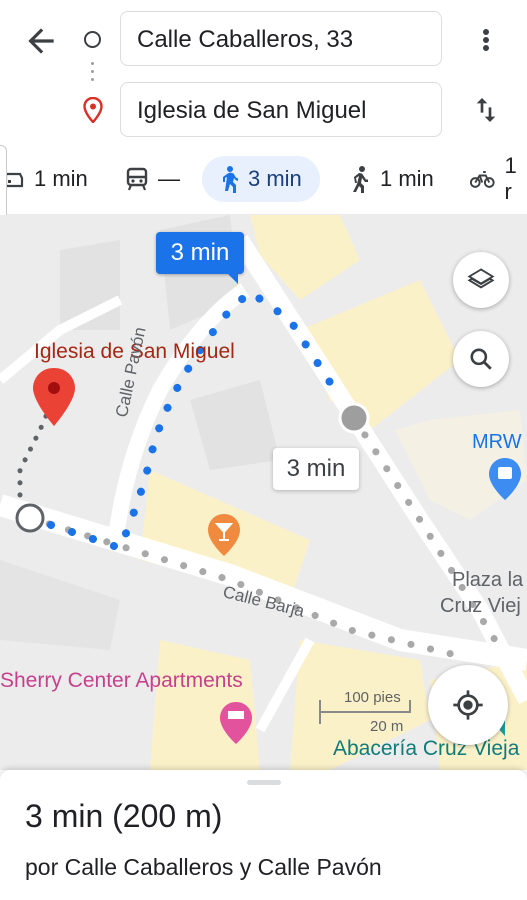 This screenshot has height=900, width=527. I want to click on scale-label-feet: 100 pies, so click(372, 697).